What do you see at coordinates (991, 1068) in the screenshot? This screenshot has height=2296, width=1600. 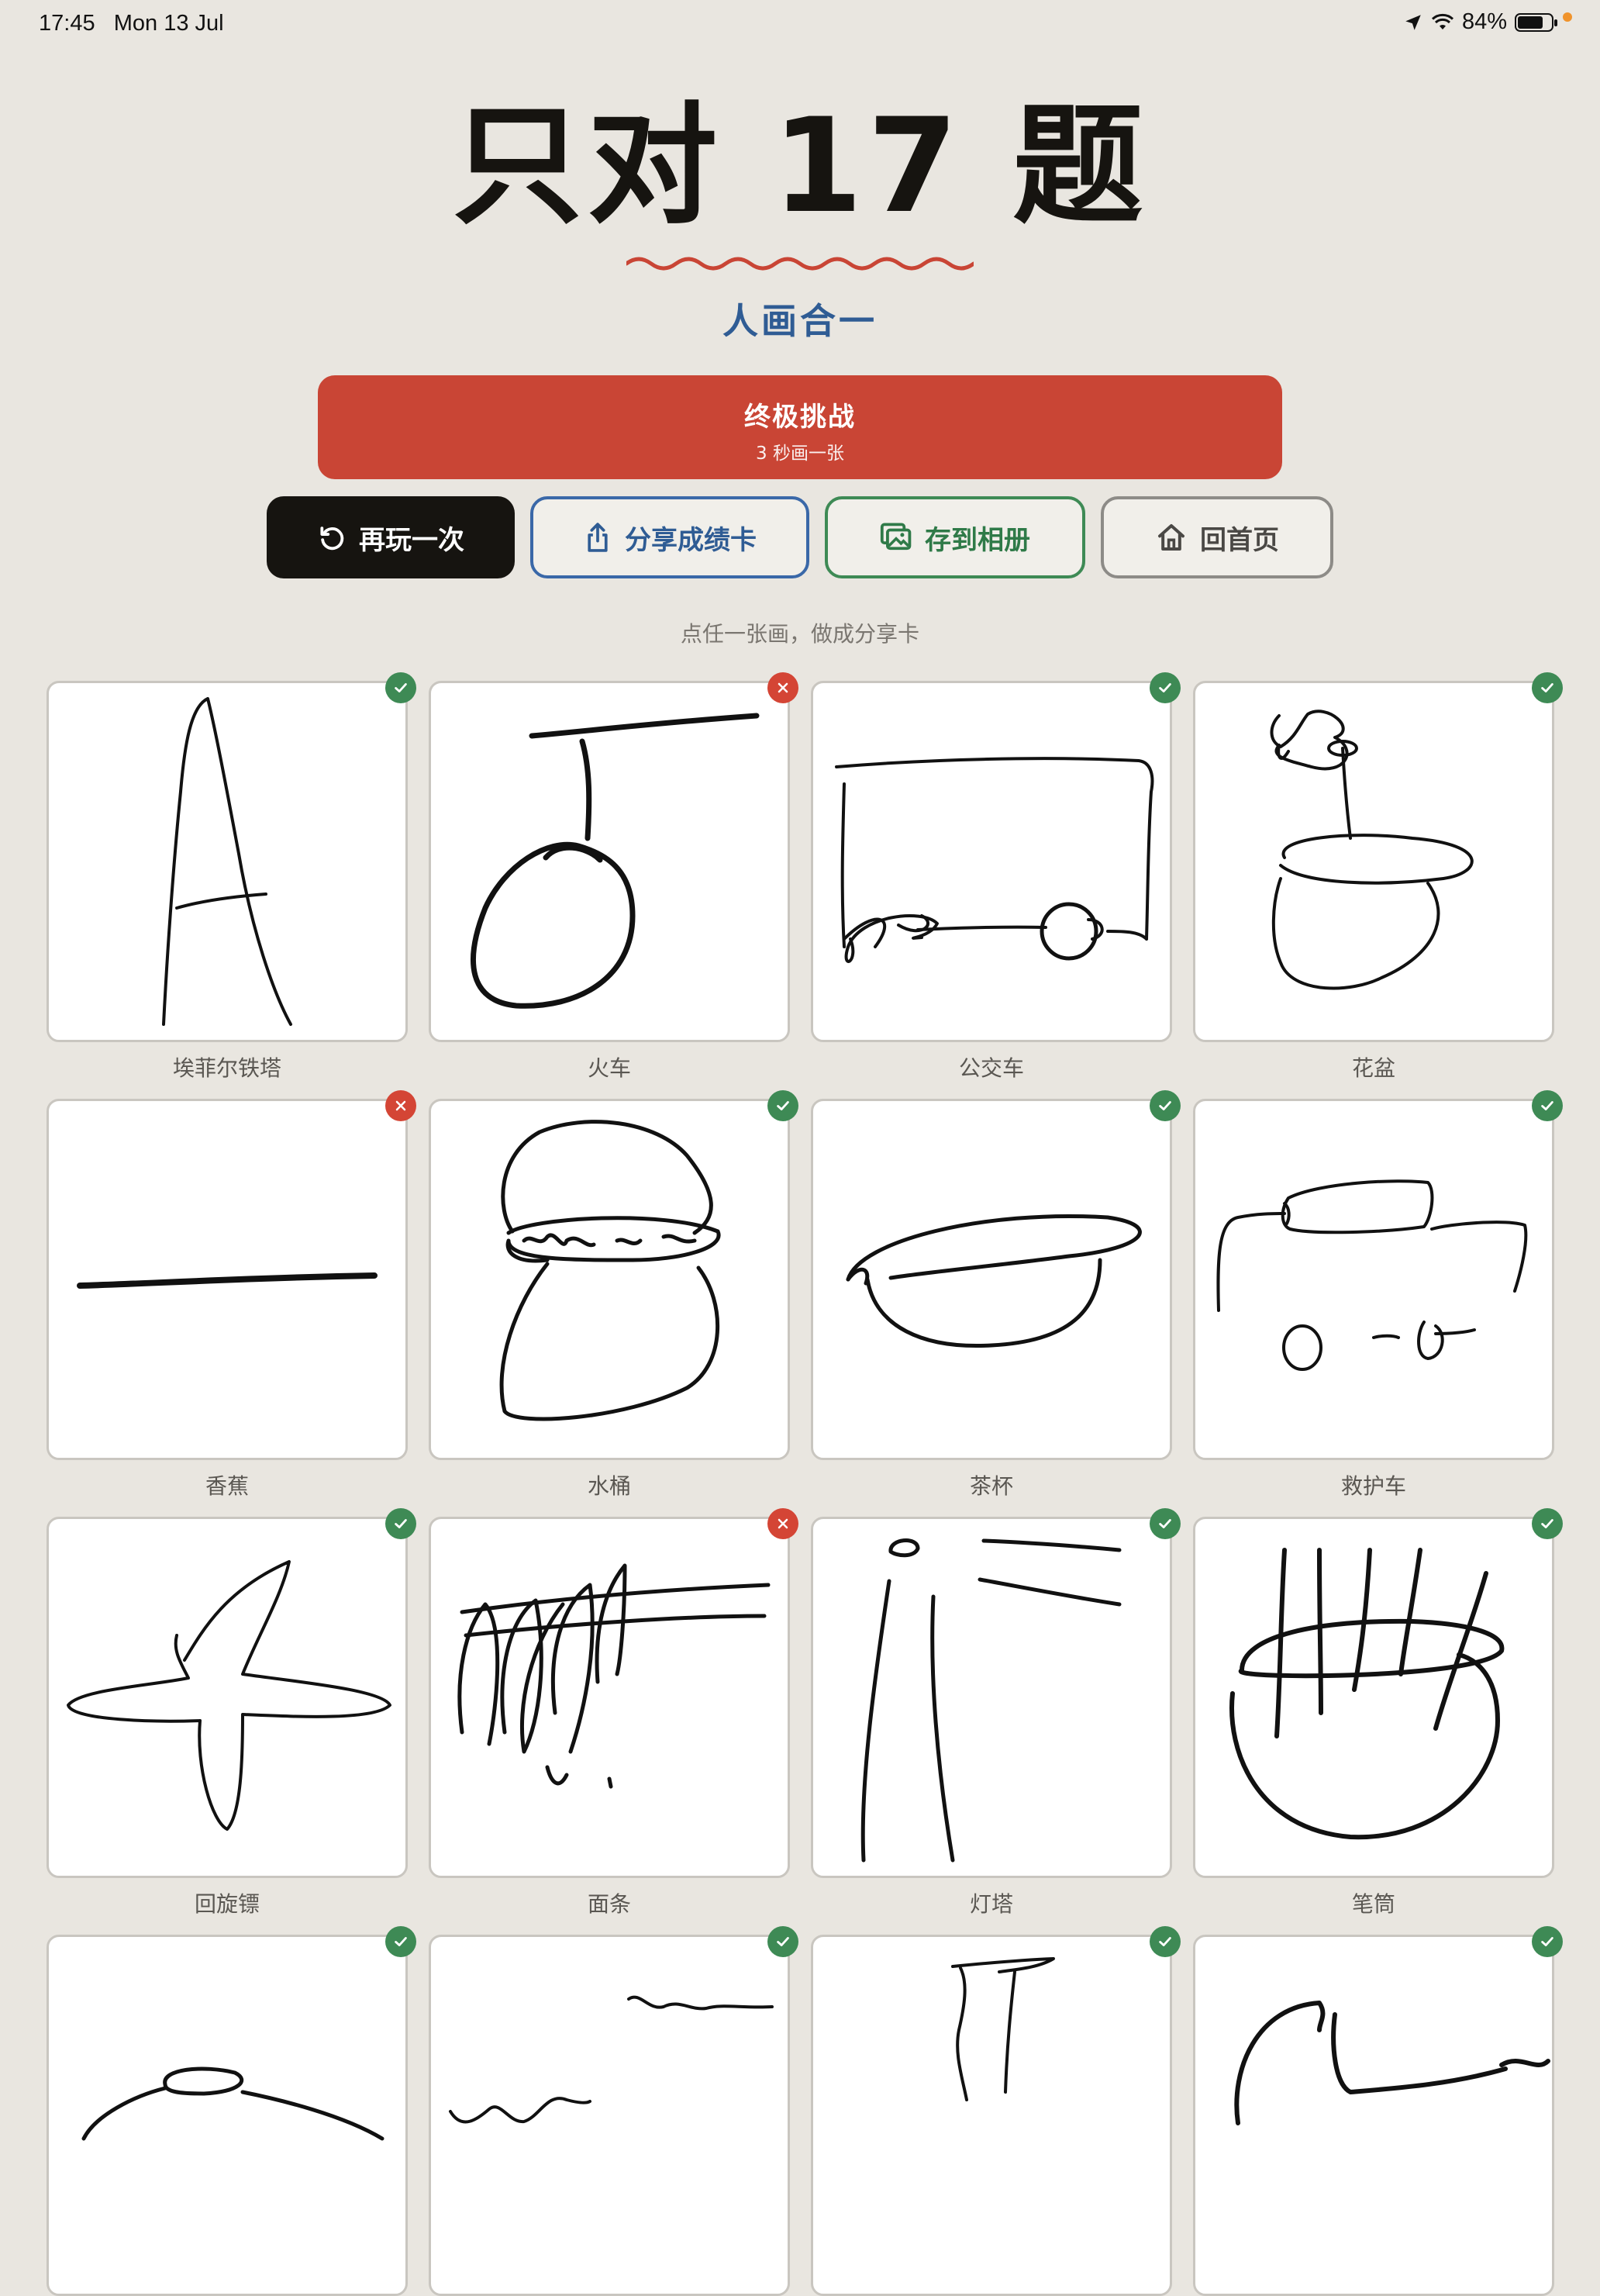 I see `drawing-label: 公交车` at bounding box center [991, 1068].